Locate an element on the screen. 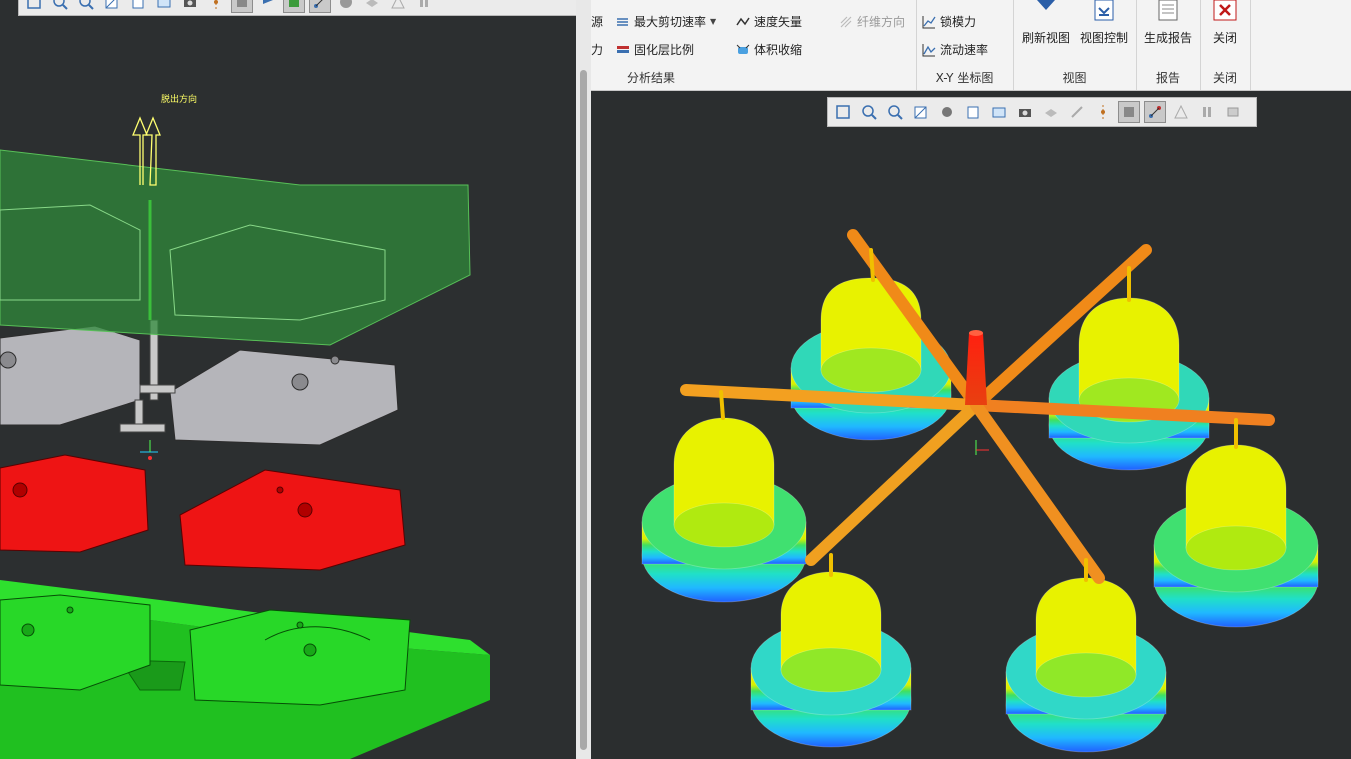  cavity-inserts-red is located at coordinates (203, 512).